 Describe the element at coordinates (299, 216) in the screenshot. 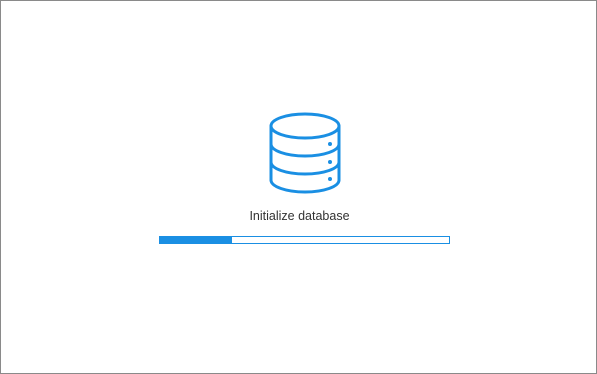

I see `status-message: Initialize database` at that location.